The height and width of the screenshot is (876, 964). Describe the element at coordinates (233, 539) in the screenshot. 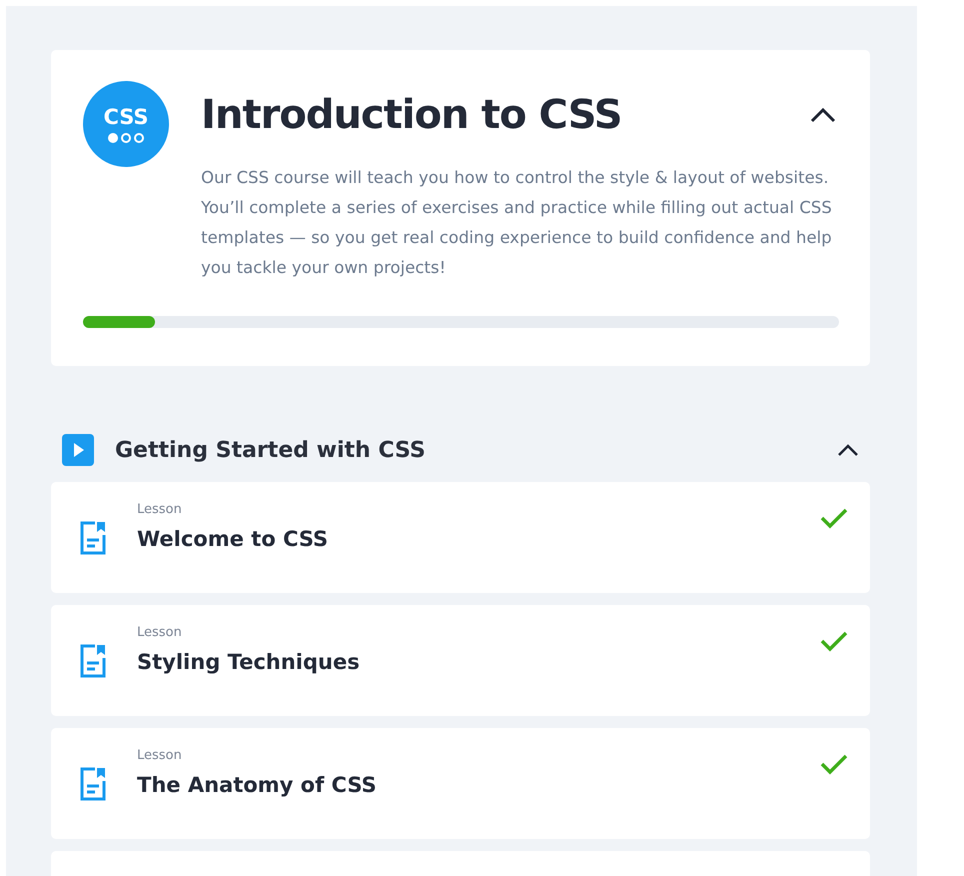

I see `lesson-title: Welcome to CSS` at that location.